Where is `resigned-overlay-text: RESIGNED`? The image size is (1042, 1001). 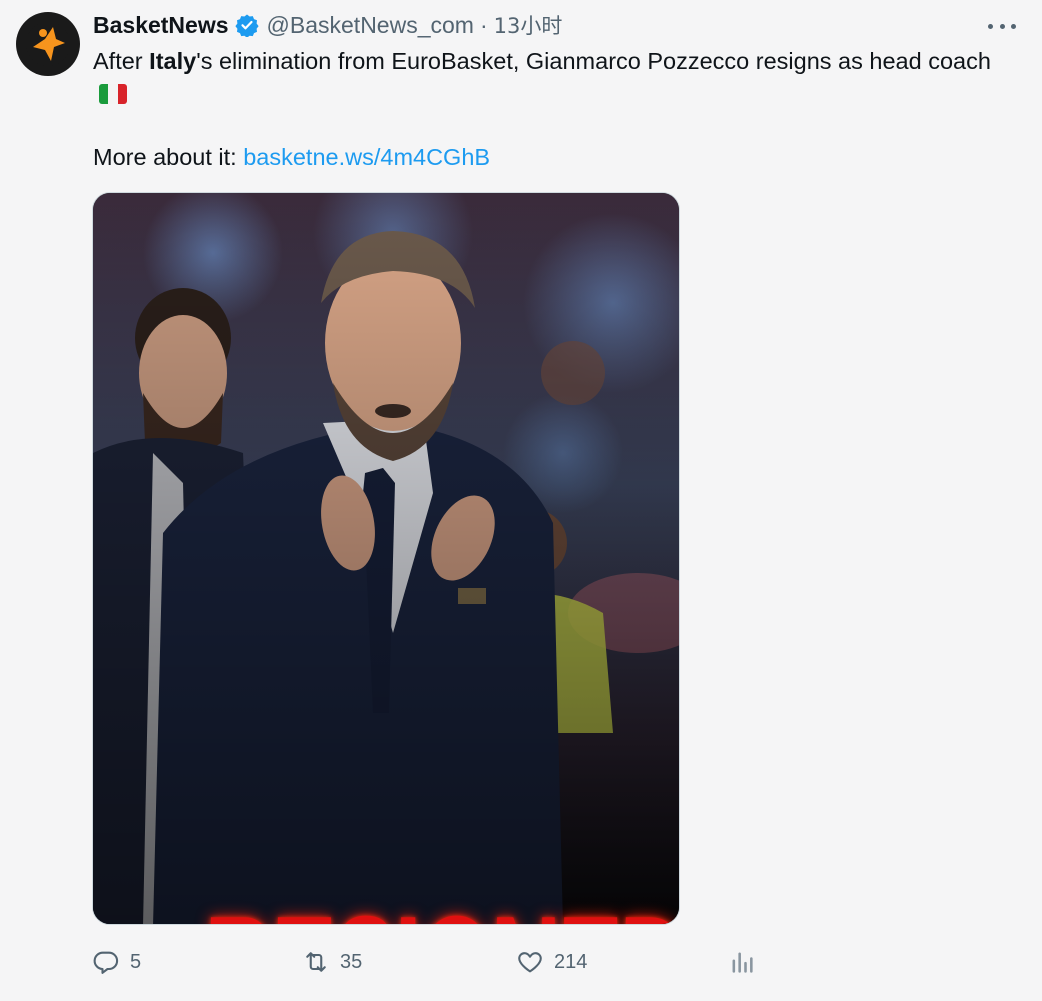
resigned-overlay-text: RESIGNED is located at coordinates (441, 908).